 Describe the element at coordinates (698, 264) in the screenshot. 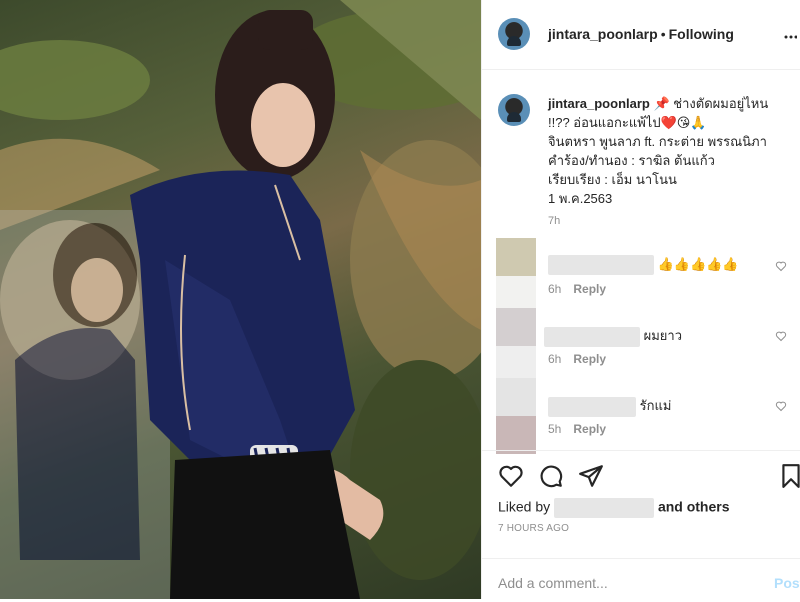

I see `comment-text: 👍👍👍👍👍` at that location.